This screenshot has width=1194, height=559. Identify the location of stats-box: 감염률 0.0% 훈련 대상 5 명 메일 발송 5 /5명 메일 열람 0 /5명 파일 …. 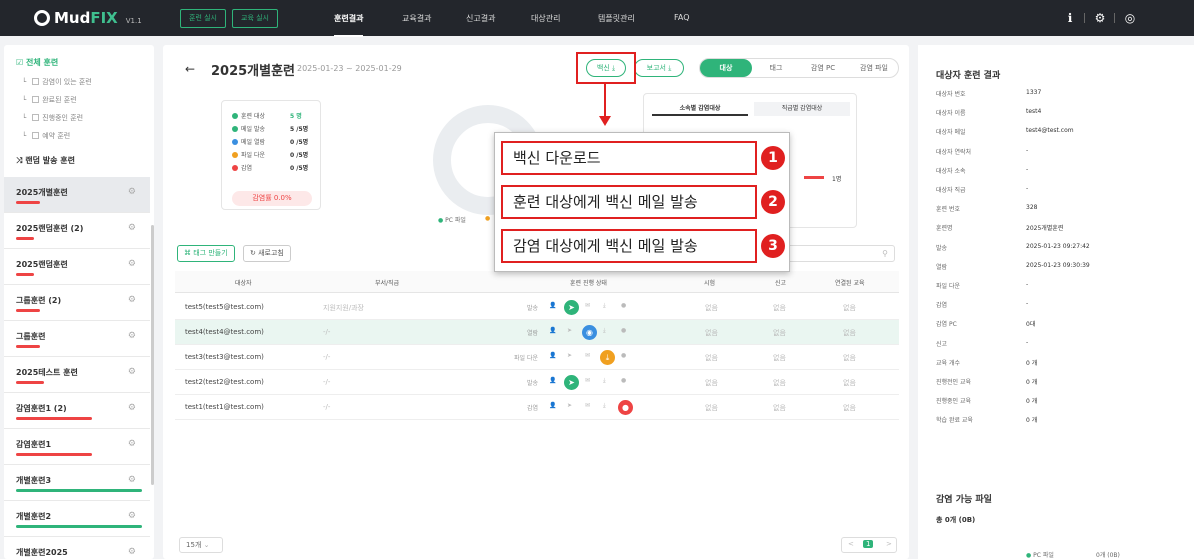
(271, 155).